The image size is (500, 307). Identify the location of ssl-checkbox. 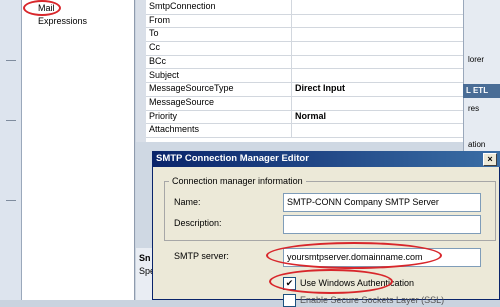
(289, 300).